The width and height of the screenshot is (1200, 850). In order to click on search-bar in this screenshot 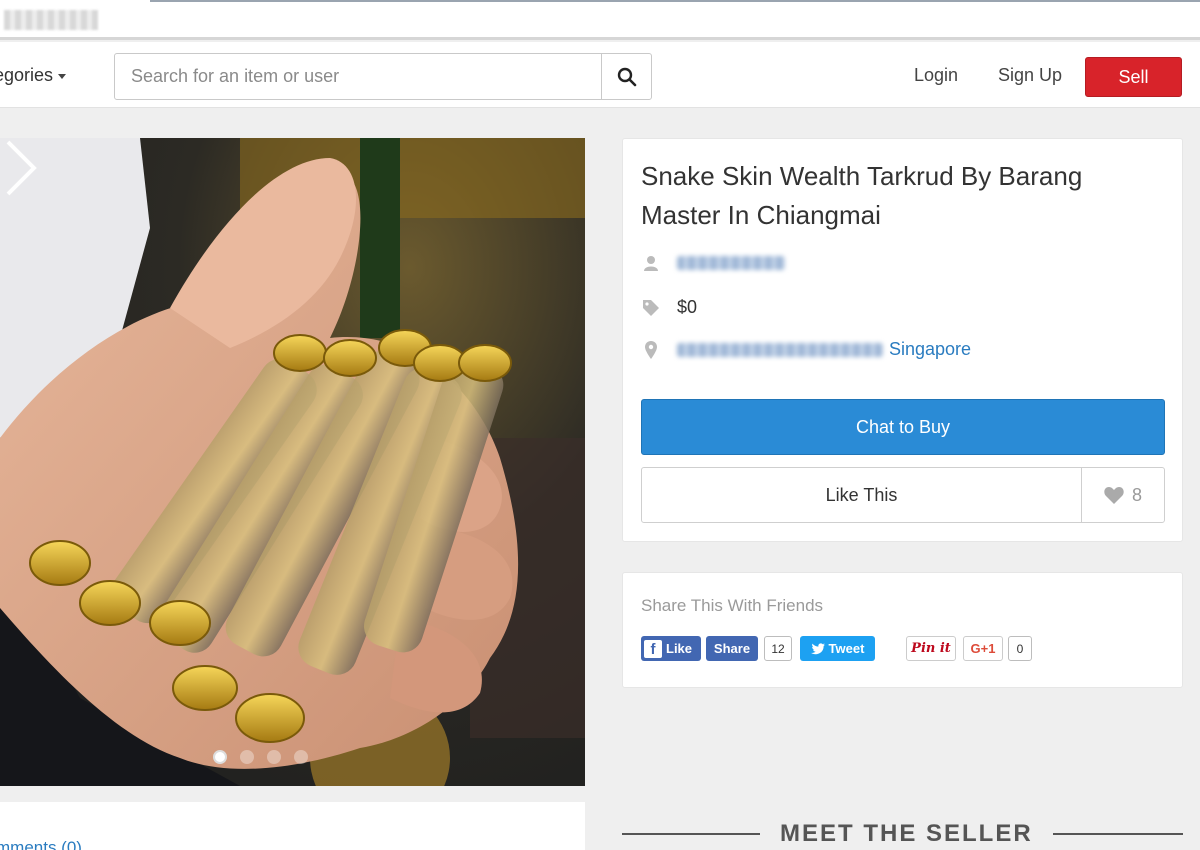, I will do `click(383, 76)`.